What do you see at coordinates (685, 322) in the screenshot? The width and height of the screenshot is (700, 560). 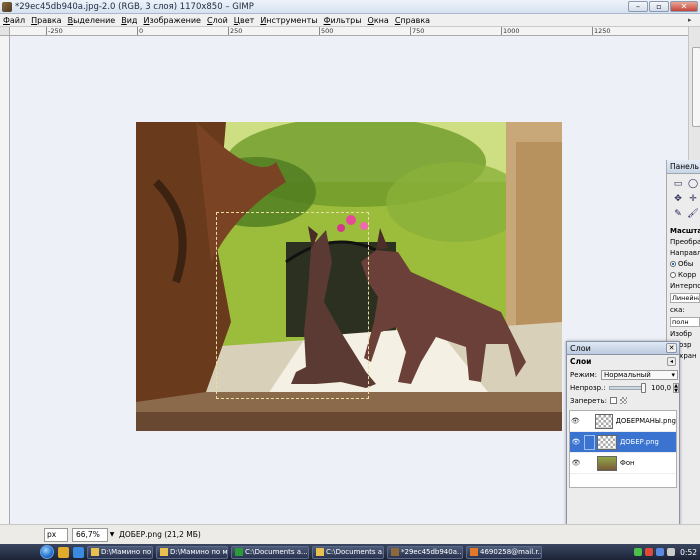 I see `clipping-select: полн` at bounding box center [685, 322].